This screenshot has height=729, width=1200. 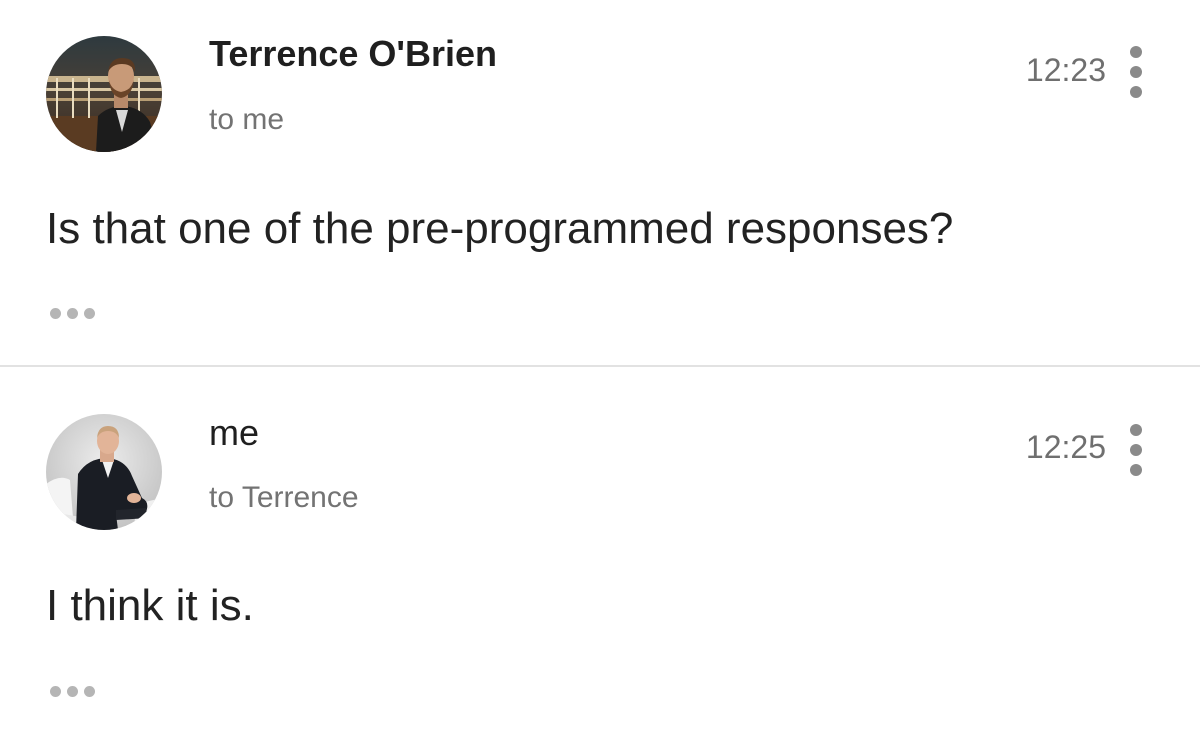 What do you see at coordinates (1065, 70) in the screenshot?
I see `message-time: 12:23` at bounding box center [1065, 70].